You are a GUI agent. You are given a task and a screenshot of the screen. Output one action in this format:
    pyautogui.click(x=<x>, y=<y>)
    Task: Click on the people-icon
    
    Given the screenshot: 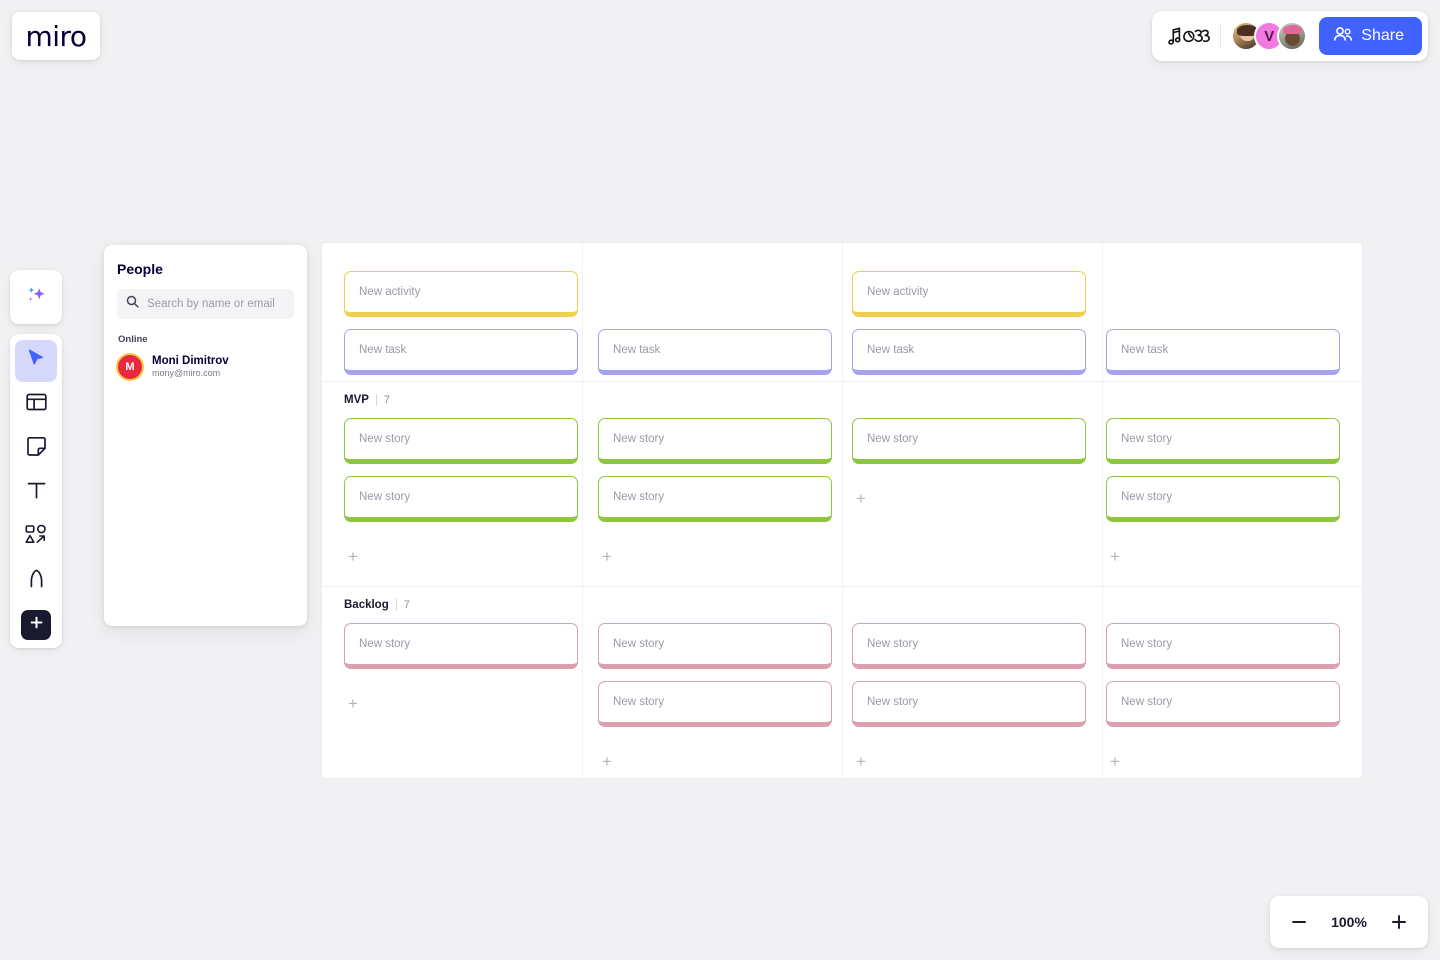 What is the action you would take?
    pyautogui.click(x=1343, y=36)
    